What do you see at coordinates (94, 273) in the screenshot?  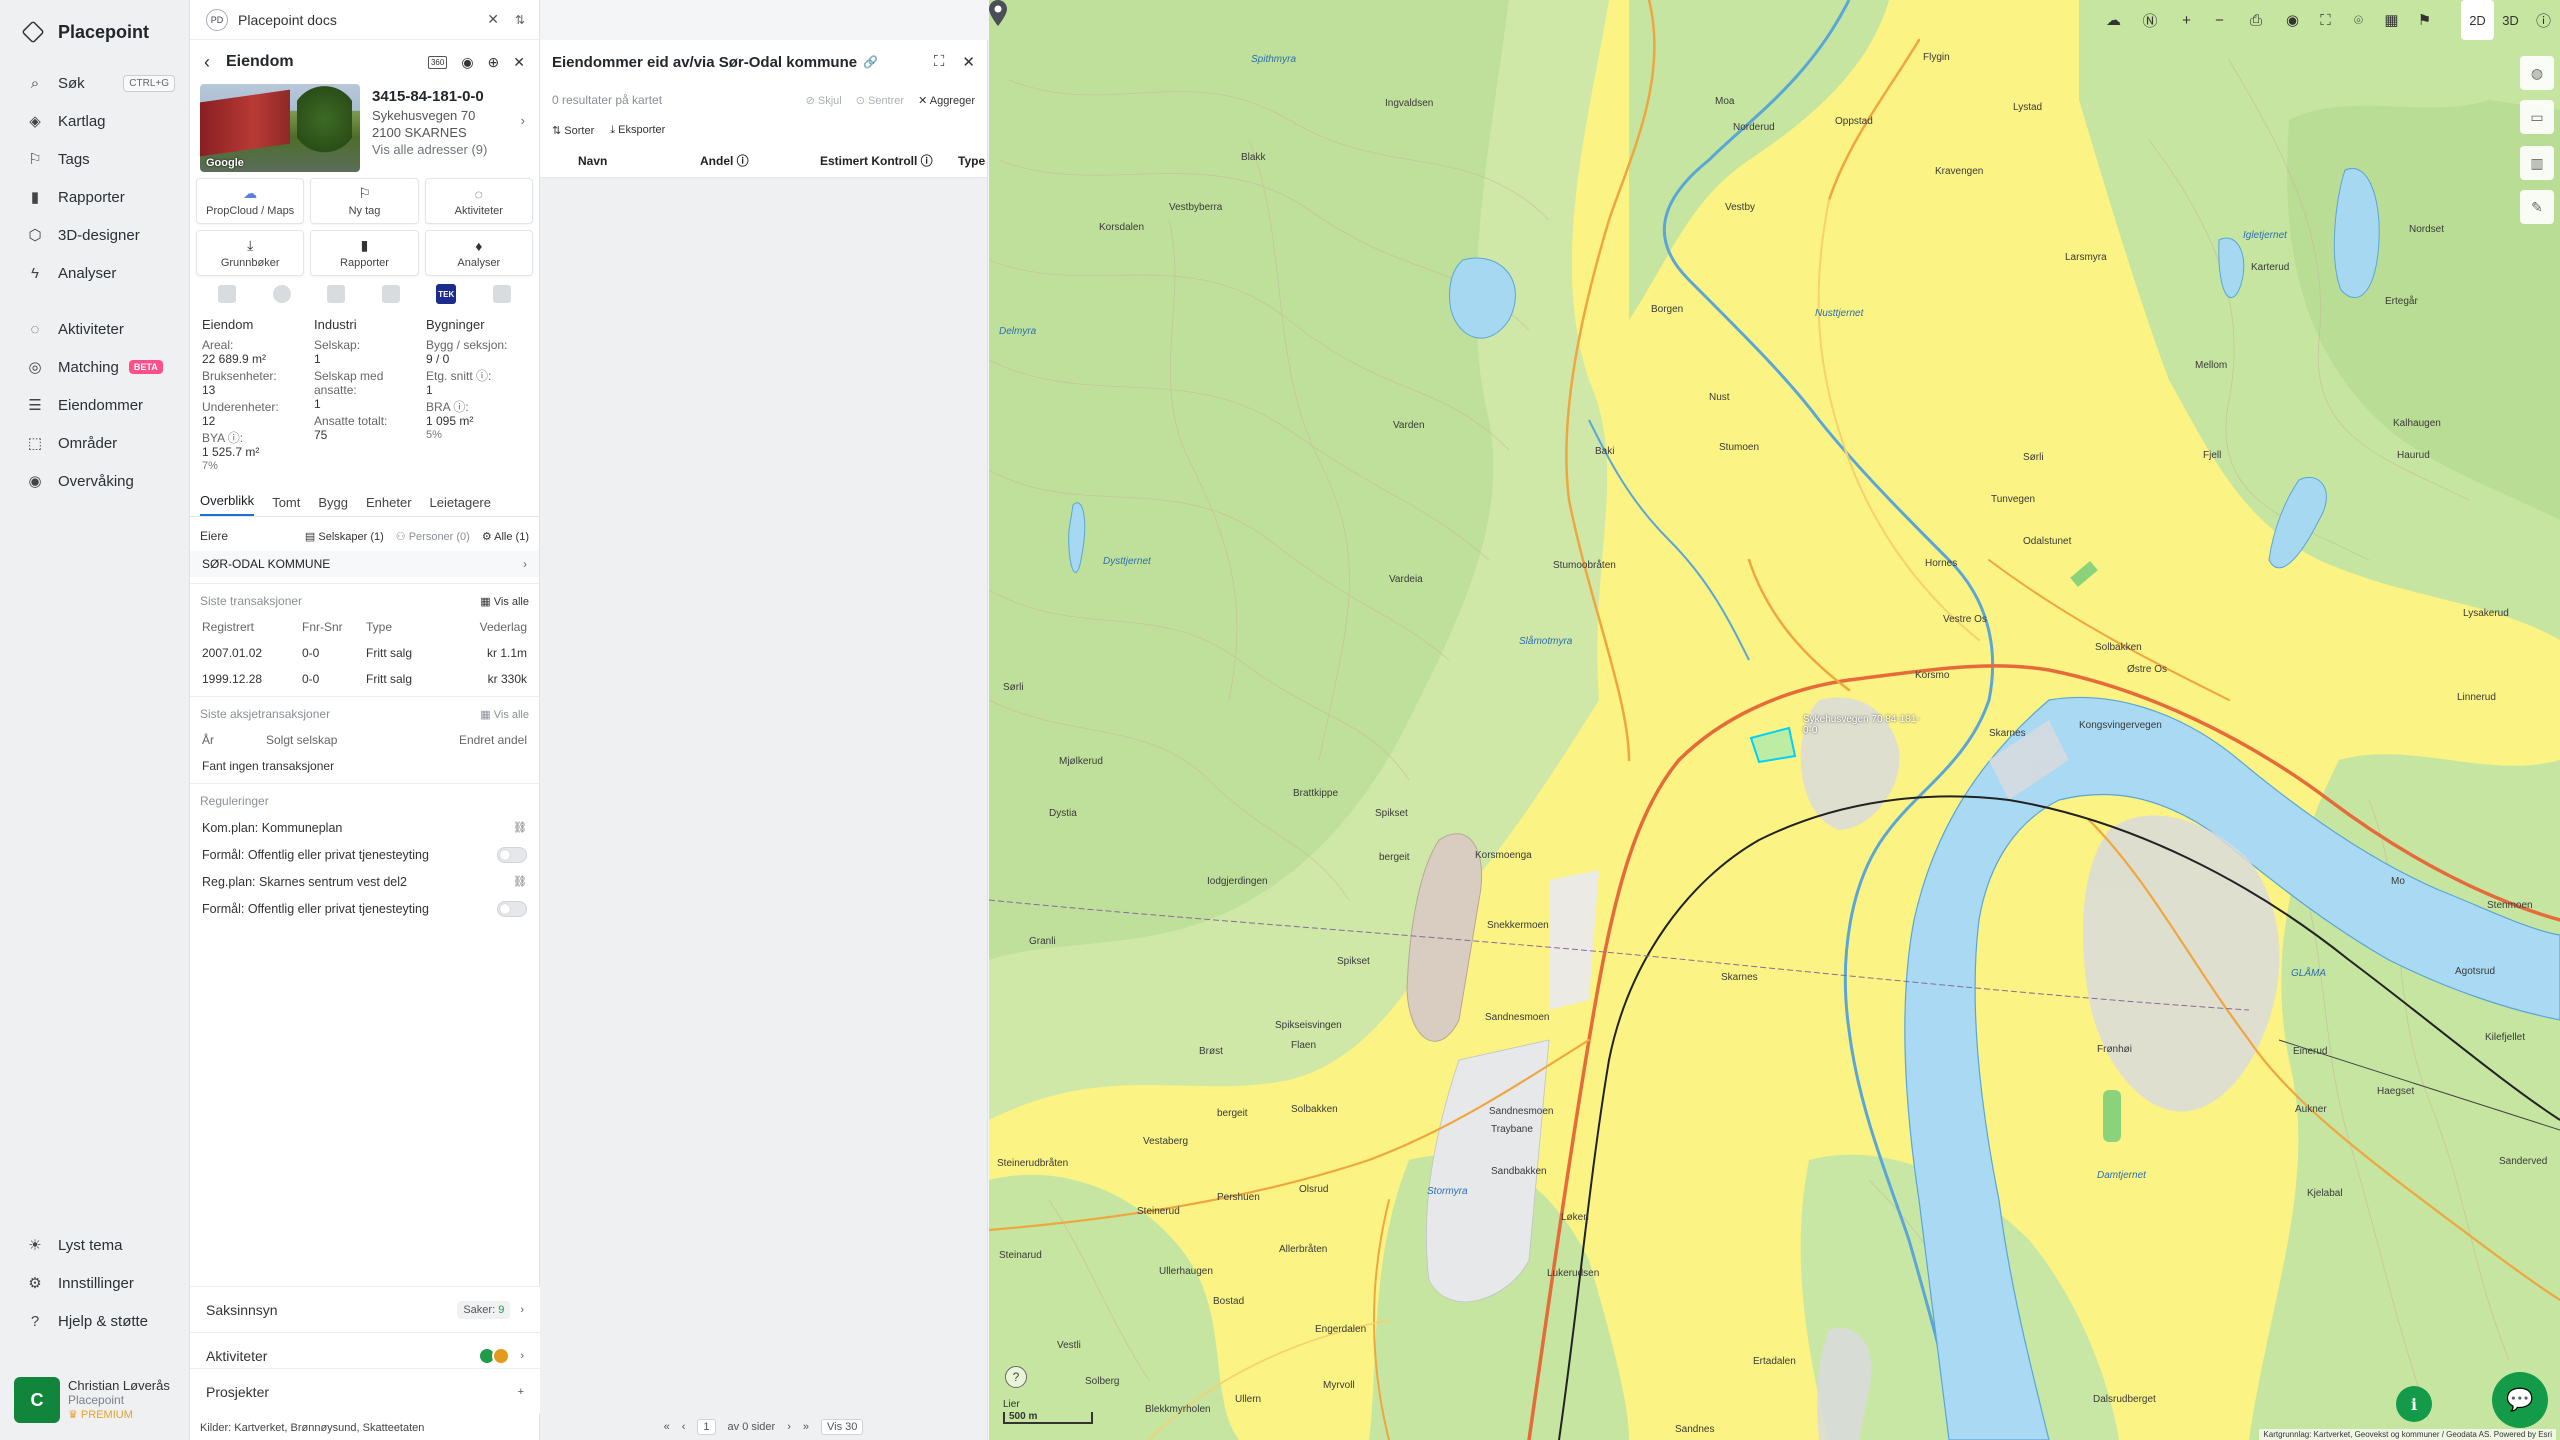 I see `nav-item-analyser: ϟ Analyser` at bounding box center [94, 273].